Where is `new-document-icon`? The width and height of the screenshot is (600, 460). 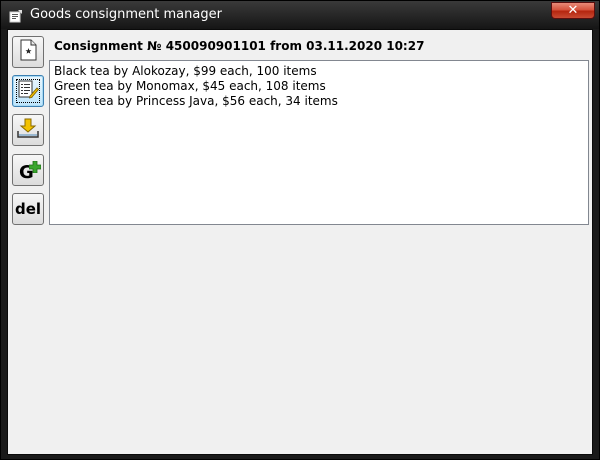 new-document-icon is located at coordinates (28, 52).